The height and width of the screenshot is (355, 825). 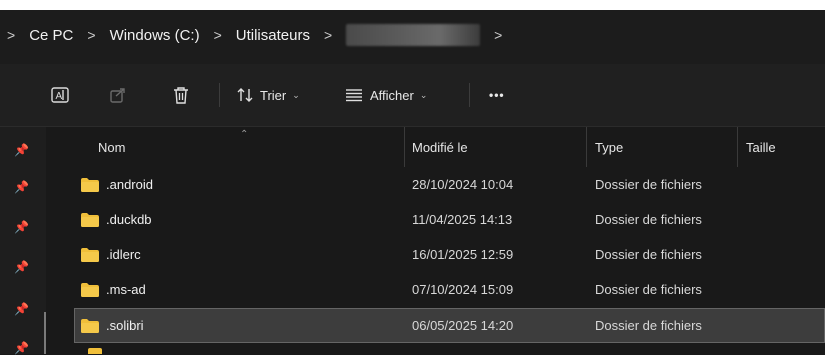 I want to click on breadcrumb-this-pc: Ce PC, so click(x=51, y=35).